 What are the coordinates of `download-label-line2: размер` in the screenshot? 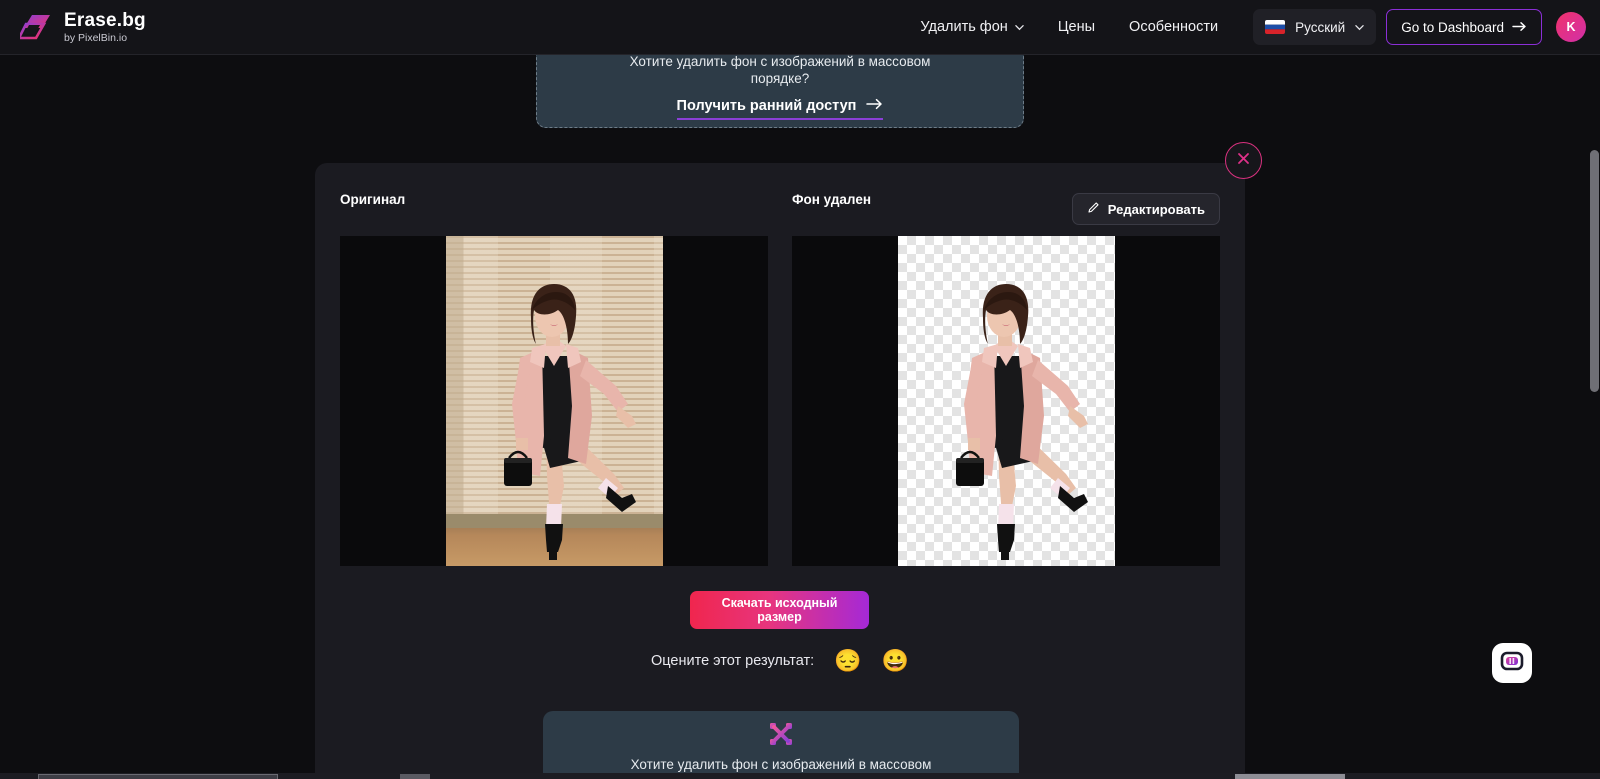 It's located at (779, 617).